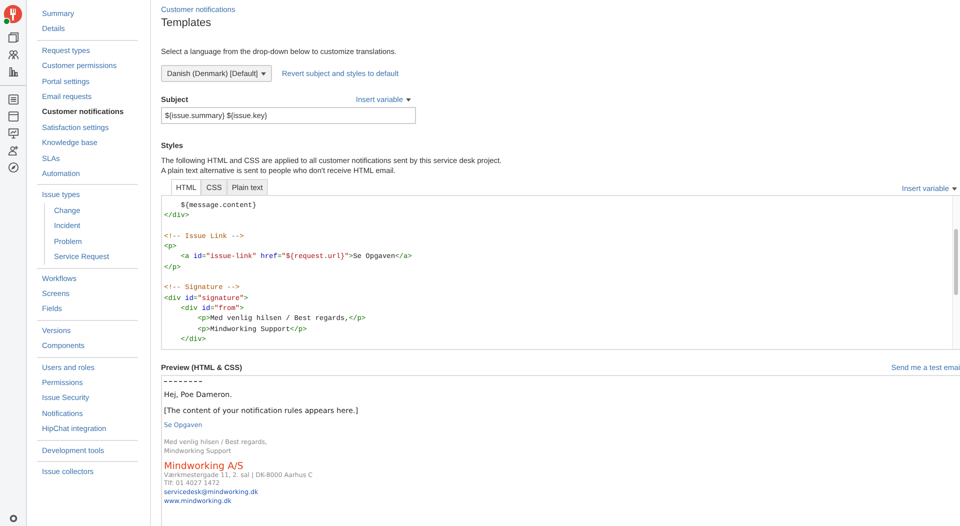 Image resolution: width=960 pixels, height=526 pixels. Describe the element at coordinates (13, 99) in the screenshot. I see `list-icon` at that location.